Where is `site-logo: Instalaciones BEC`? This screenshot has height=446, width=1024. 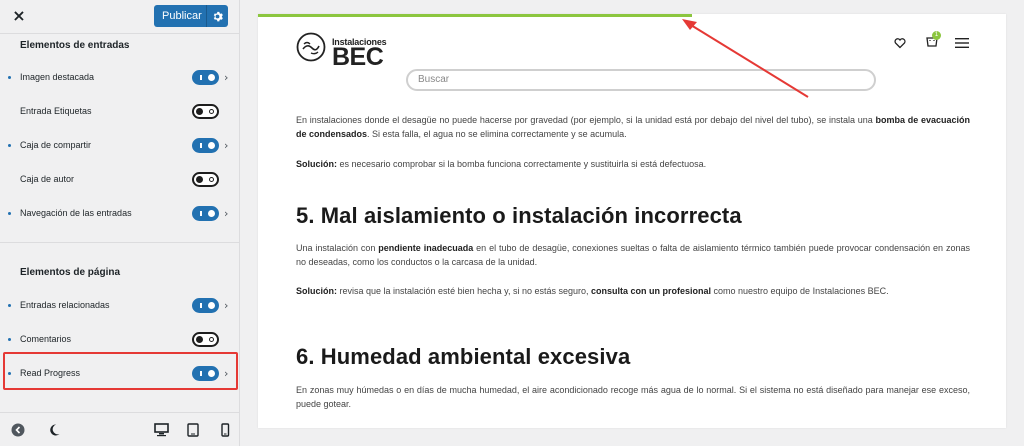
site-logo: Instalaciones BEC is located at coordinates (351, 49).